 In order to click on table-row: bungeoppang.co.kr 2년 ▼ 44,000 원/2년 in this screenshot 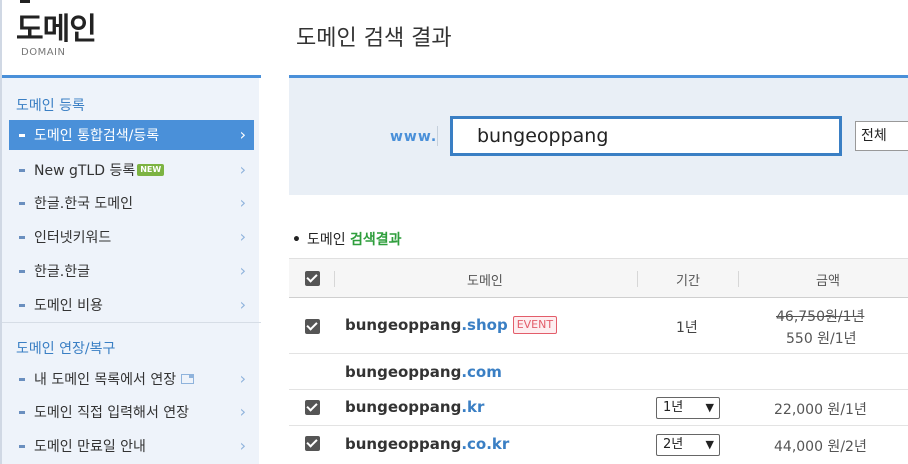, I will do `click(598, 445)`.